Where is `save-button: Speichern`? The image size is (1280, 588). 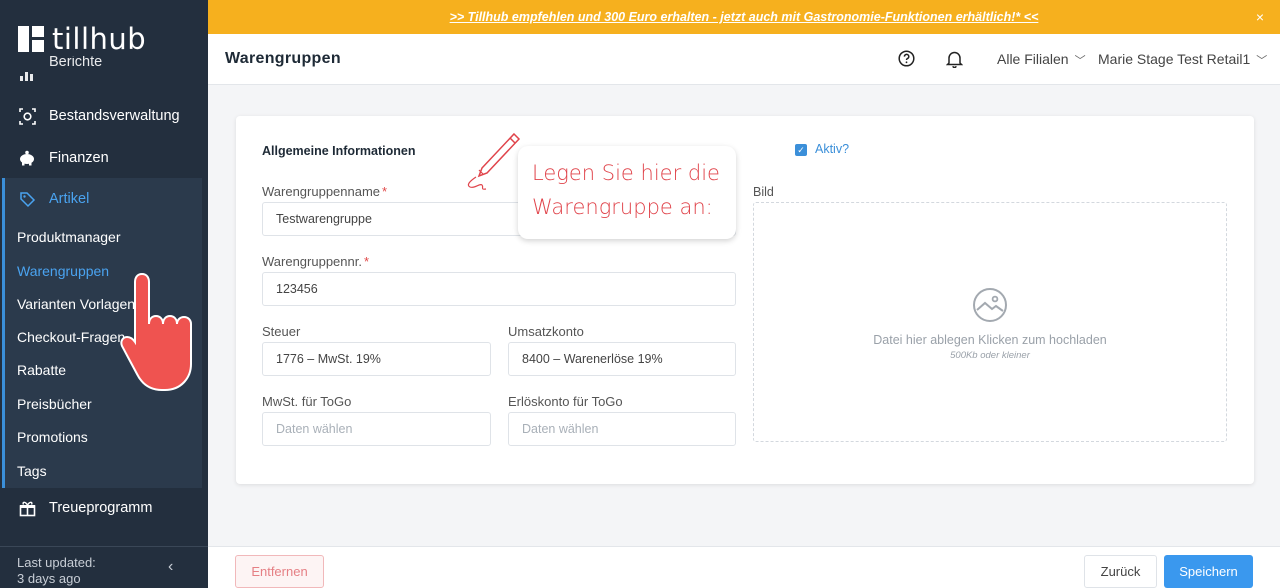
save-button: Speichern is located at coordinates (1208, 571).